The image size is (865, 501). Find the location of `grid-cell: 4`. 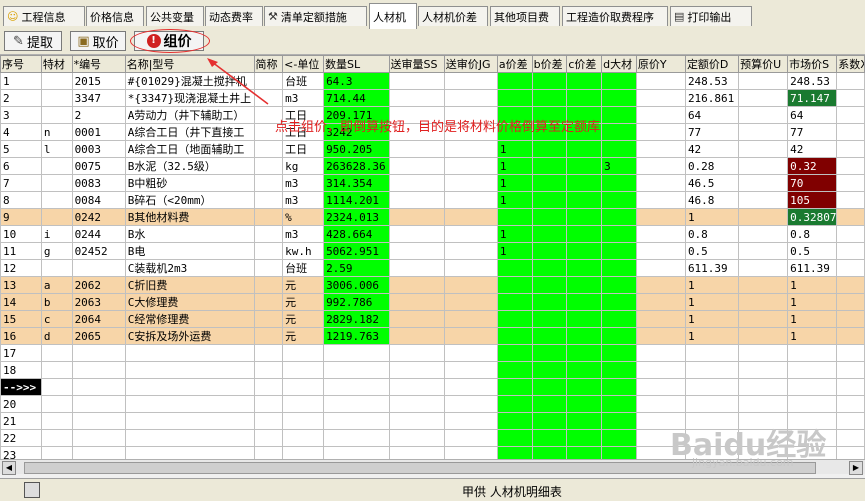

grid-cell: 4 is located at coordinates (21, 132).